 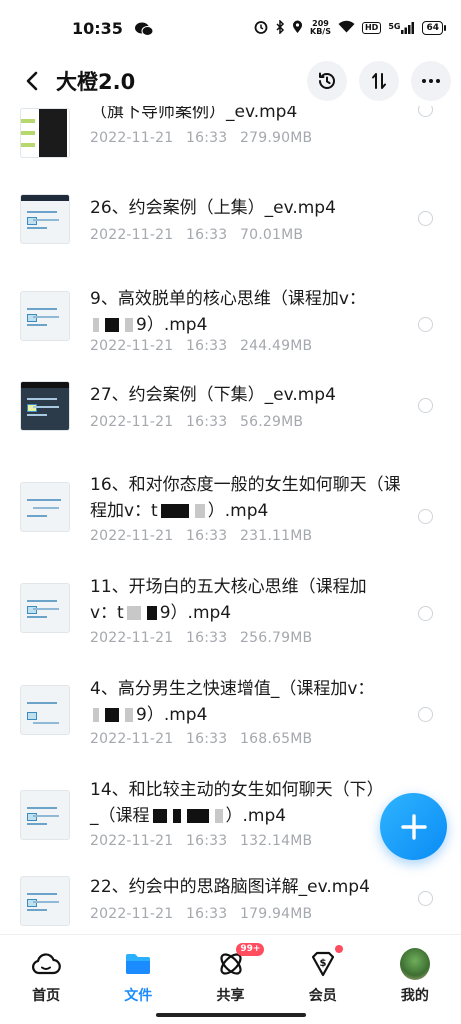 I want to click on file-meta: 2022-11-21 16:33 179.94MB, so click(x=201, y=914).